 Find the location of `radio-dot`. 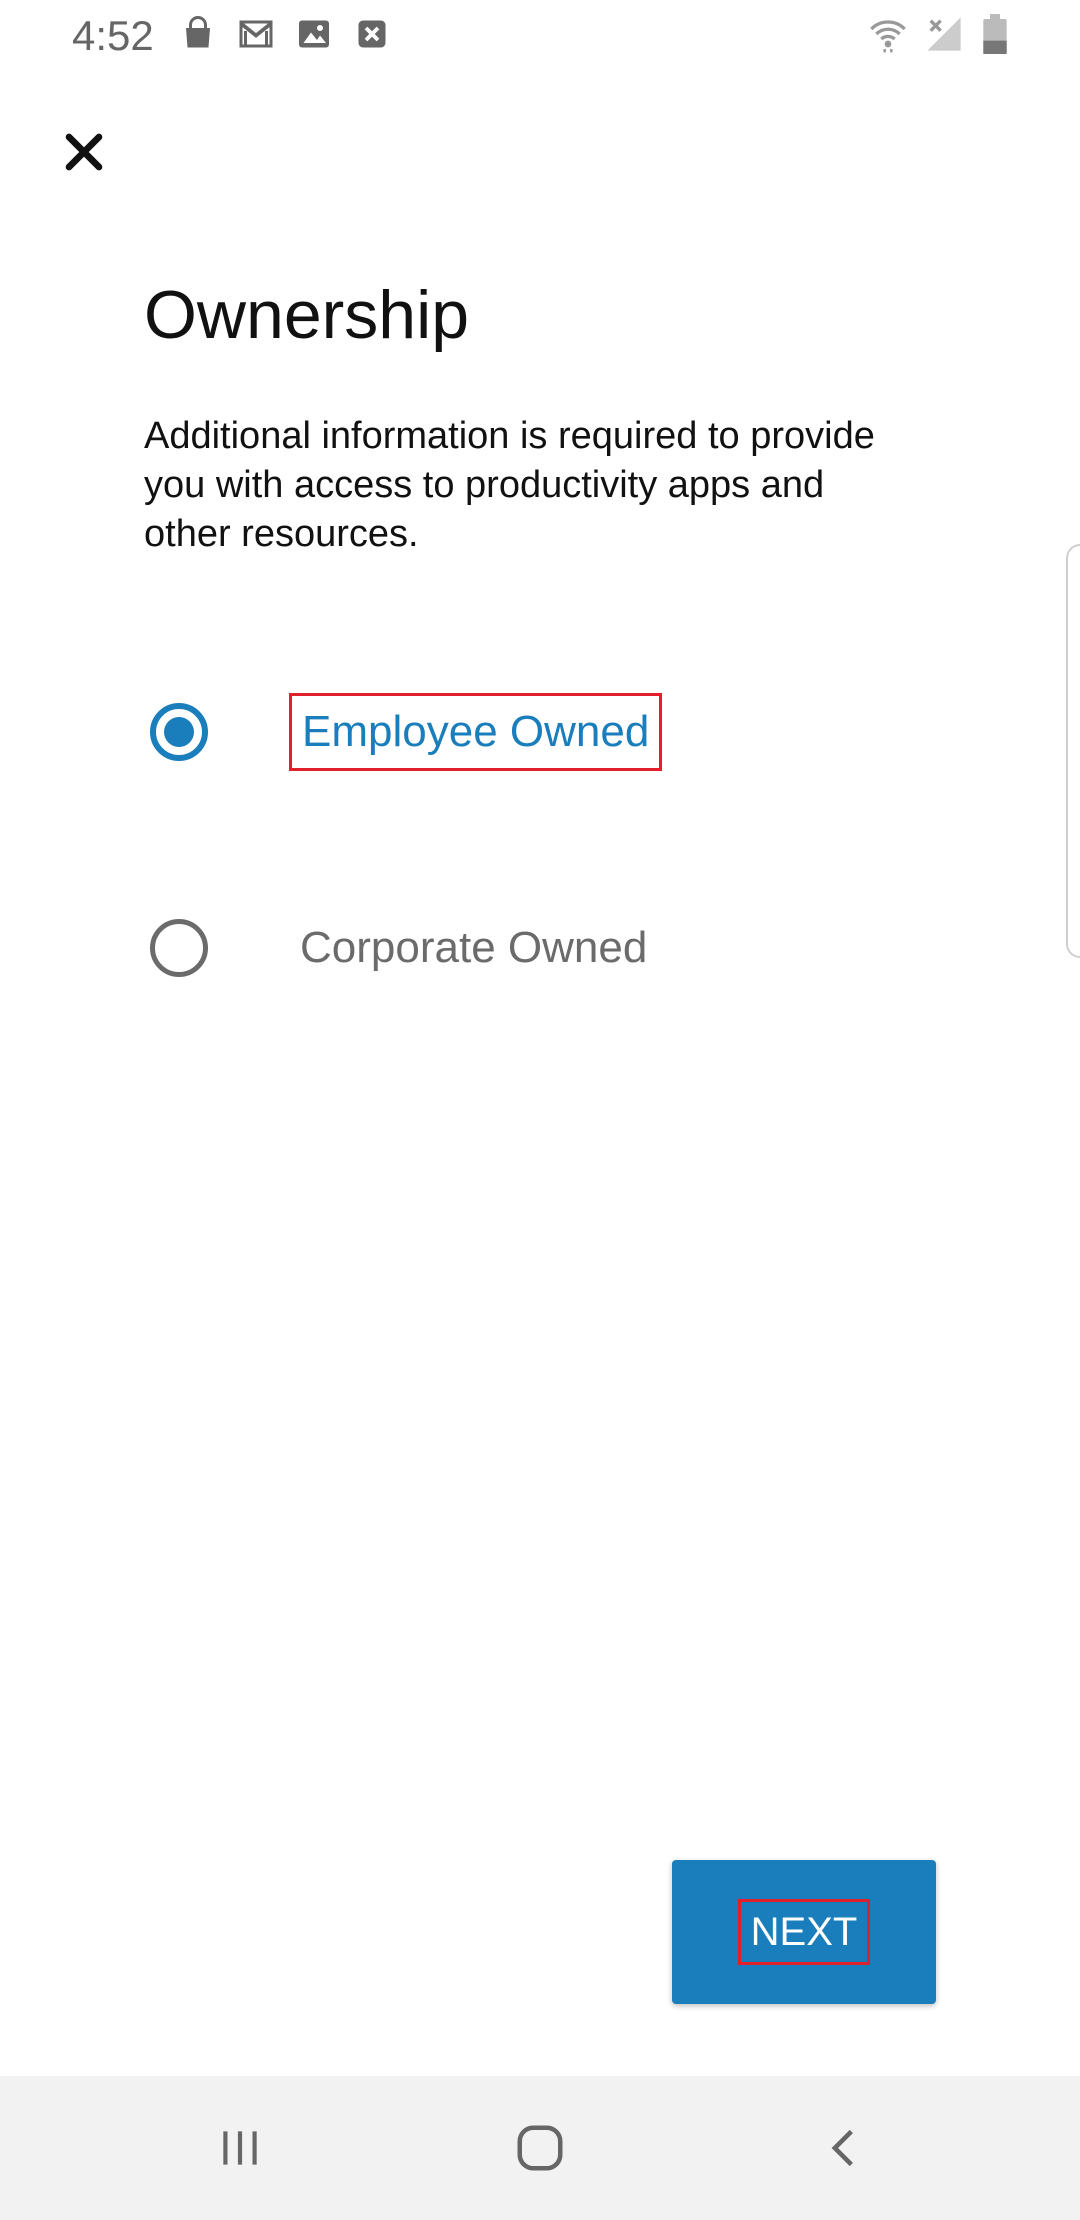

radio-dot is located at coordinates (179, 732).